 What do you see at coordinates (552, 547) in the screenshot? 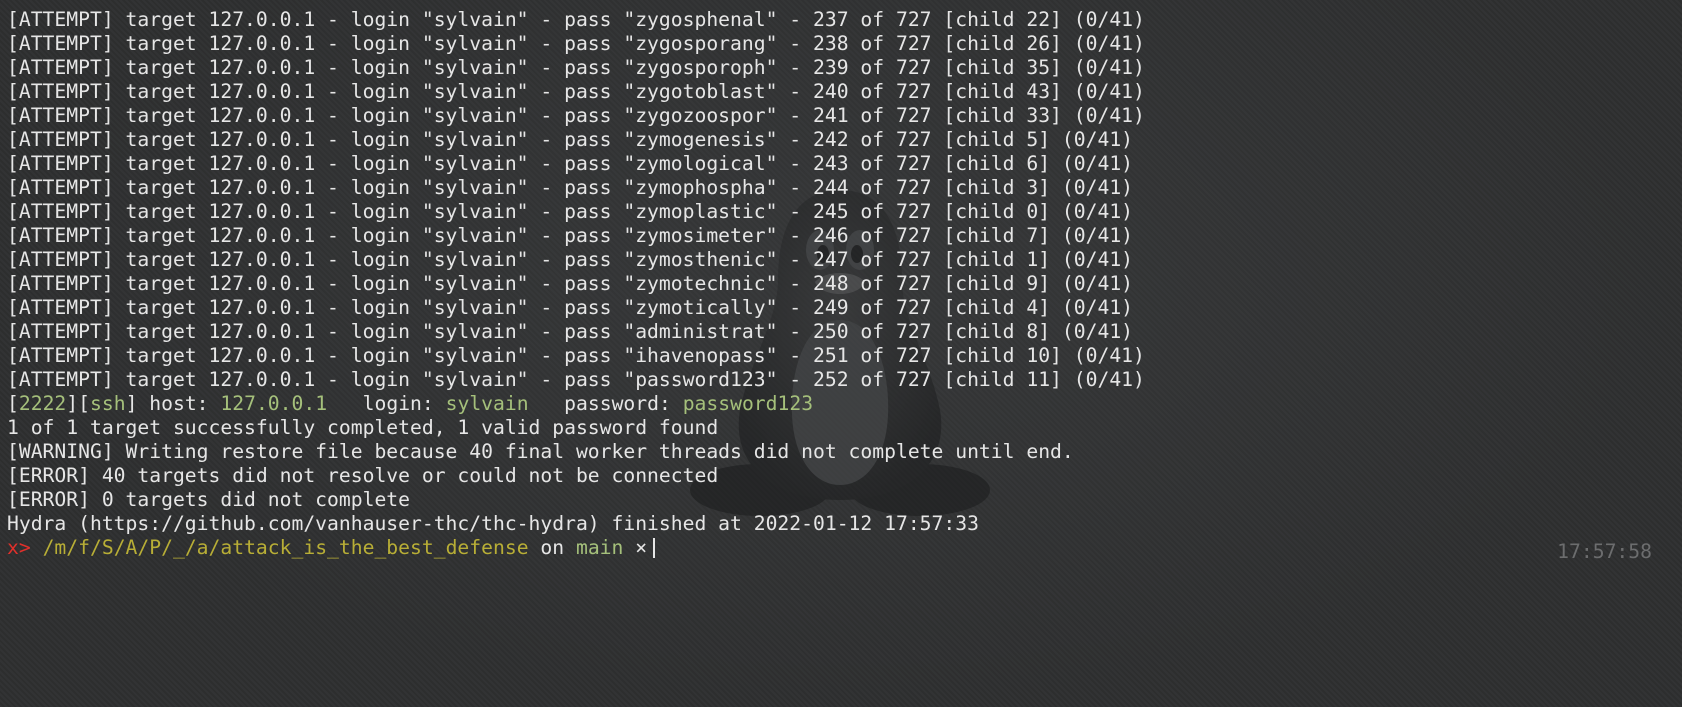
I see `prompt-on-text: on` at bounding box center [552, 547].